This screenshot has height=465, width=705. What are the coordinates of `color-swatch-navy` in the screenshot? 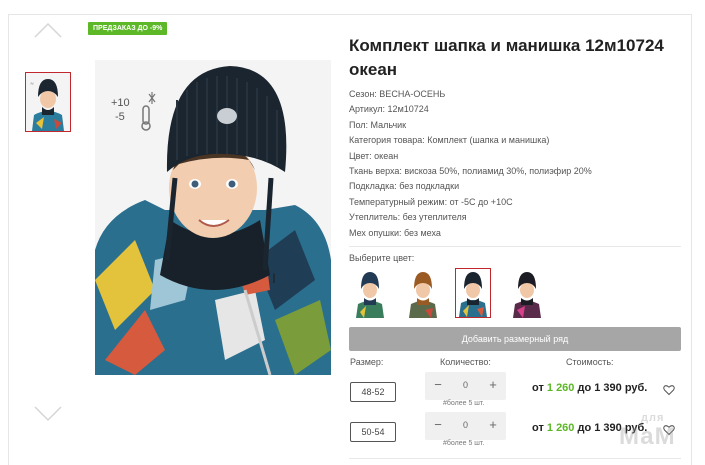 It's located at (370, 293).